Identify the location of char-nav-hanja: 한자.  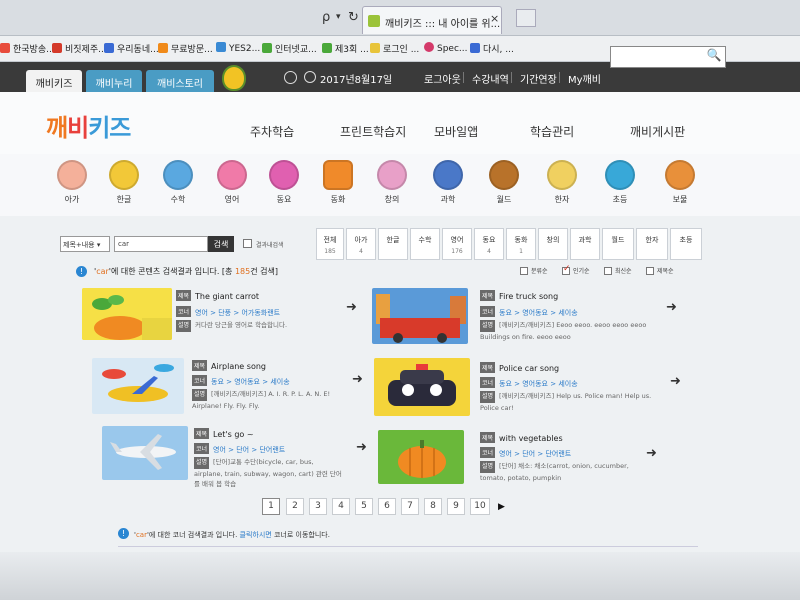
(562, 182).